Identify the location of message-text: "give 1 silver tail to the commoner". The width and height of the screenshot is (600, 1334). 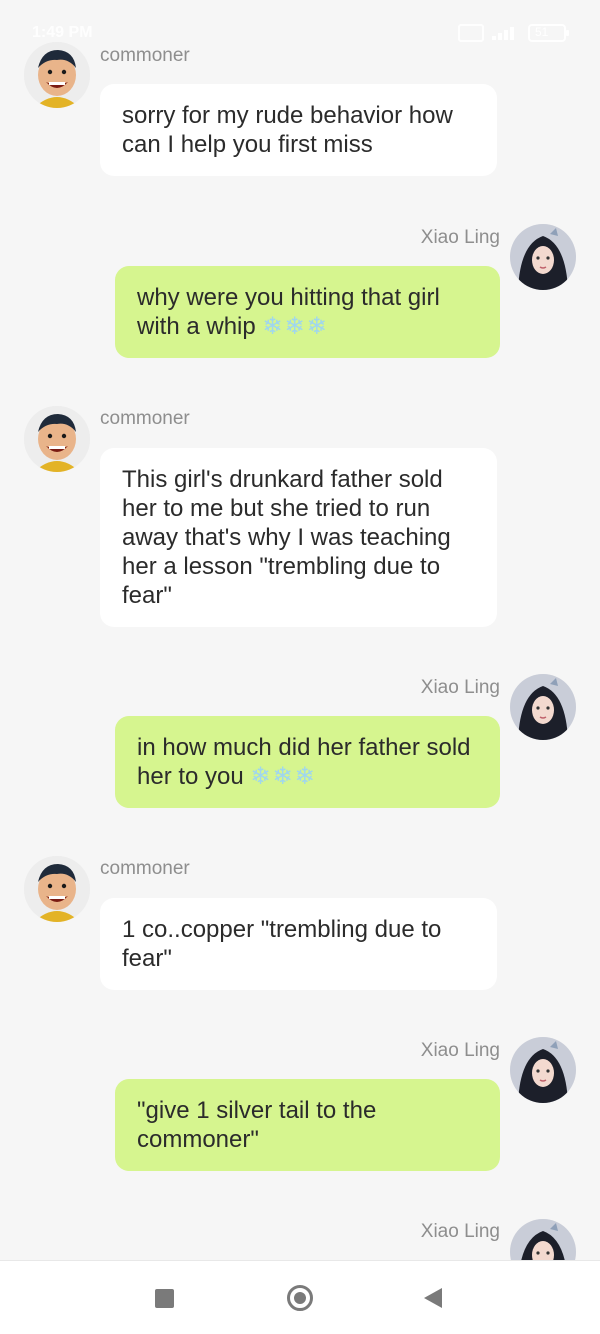
(257, 1125).